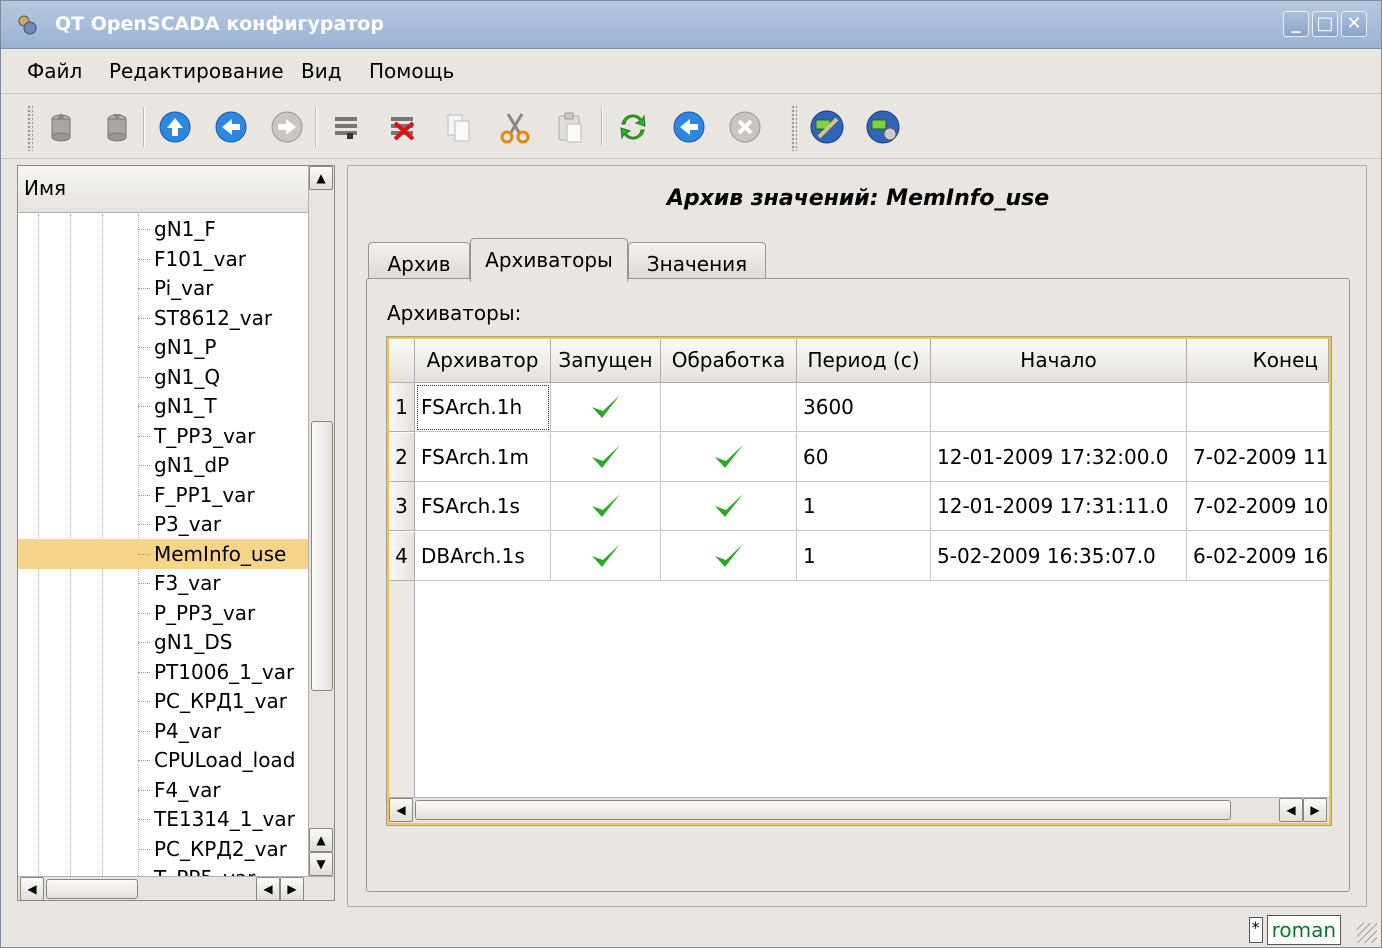 The width and height of the screenshot is (1382, 948). I want to click on end-cell: 7-02-2009 10, so click(1258, 506).